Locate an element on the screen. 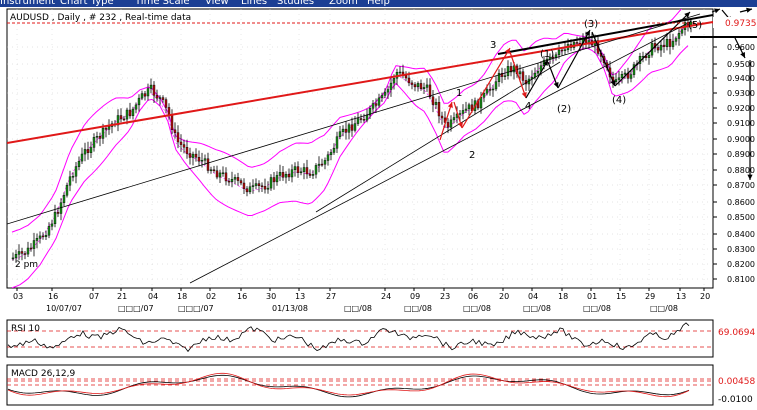 The height and width of the screenshot is (410, 757). menu-item-help: Help is located at coordinates (378, 3).